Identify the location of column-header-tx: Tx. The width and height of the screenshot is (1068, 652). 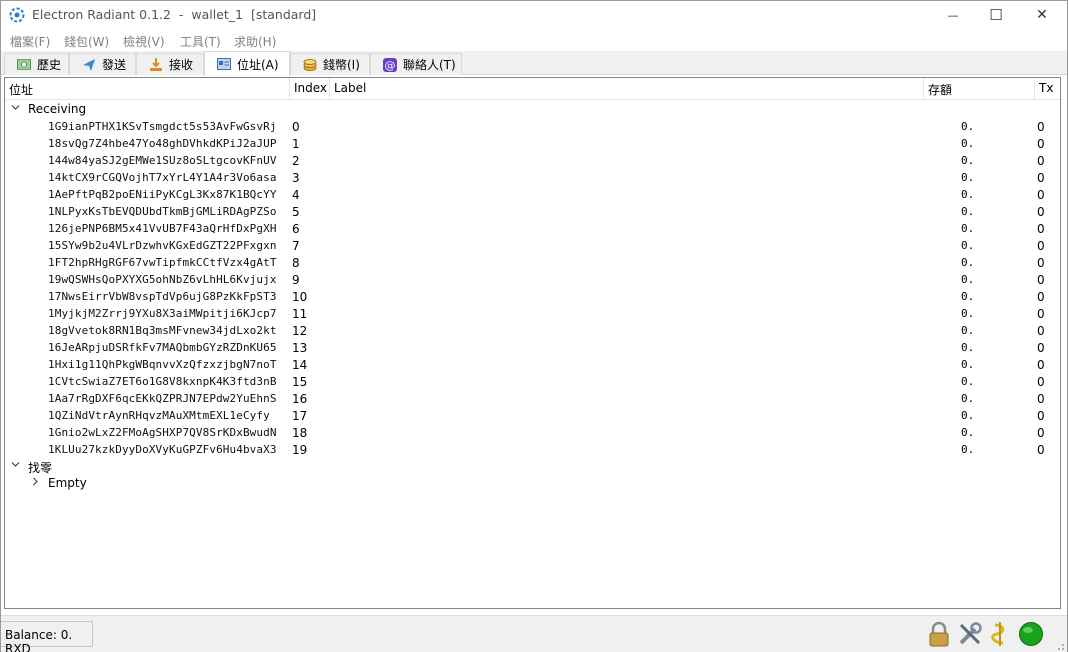
(1047, 88).